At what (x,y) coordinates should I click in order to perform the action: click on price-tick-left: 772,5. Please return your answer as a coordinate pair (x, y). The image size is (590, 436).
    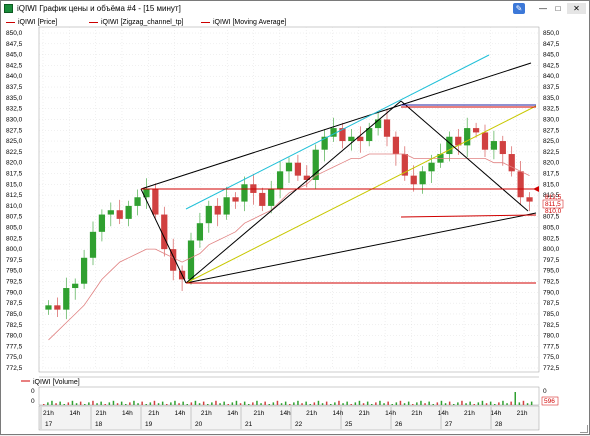
    Looking at the image, I should click on (14, 368).